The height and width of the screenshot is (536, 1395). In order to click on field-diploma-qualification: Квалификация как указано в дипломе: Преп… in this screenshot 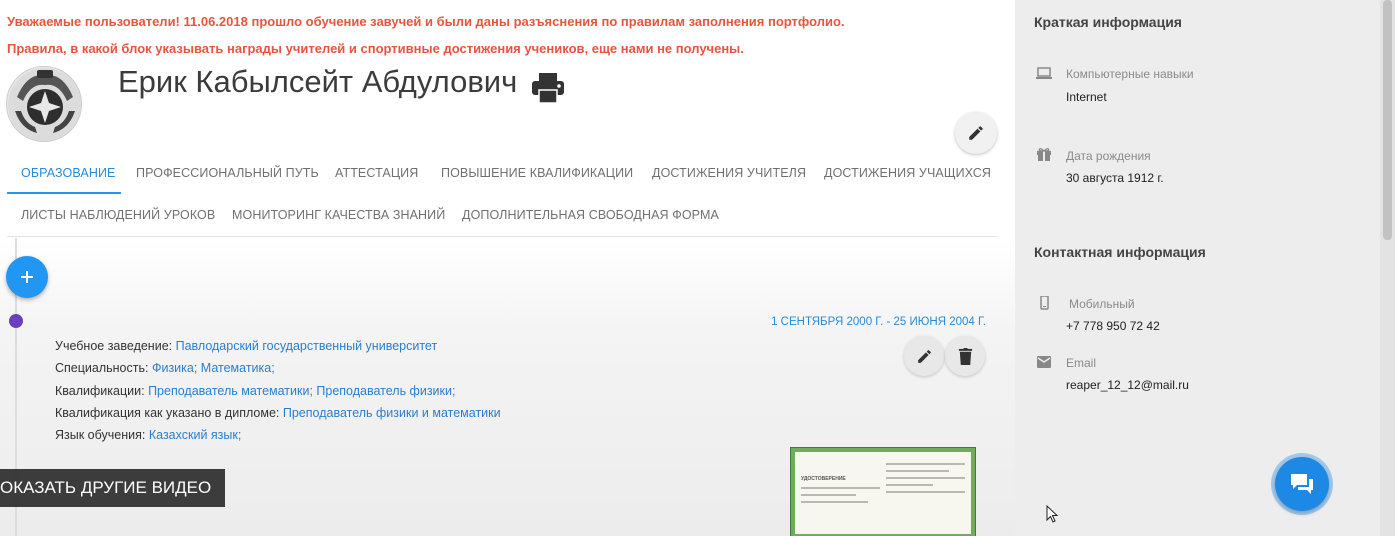, I will do `click(278, 413)`.